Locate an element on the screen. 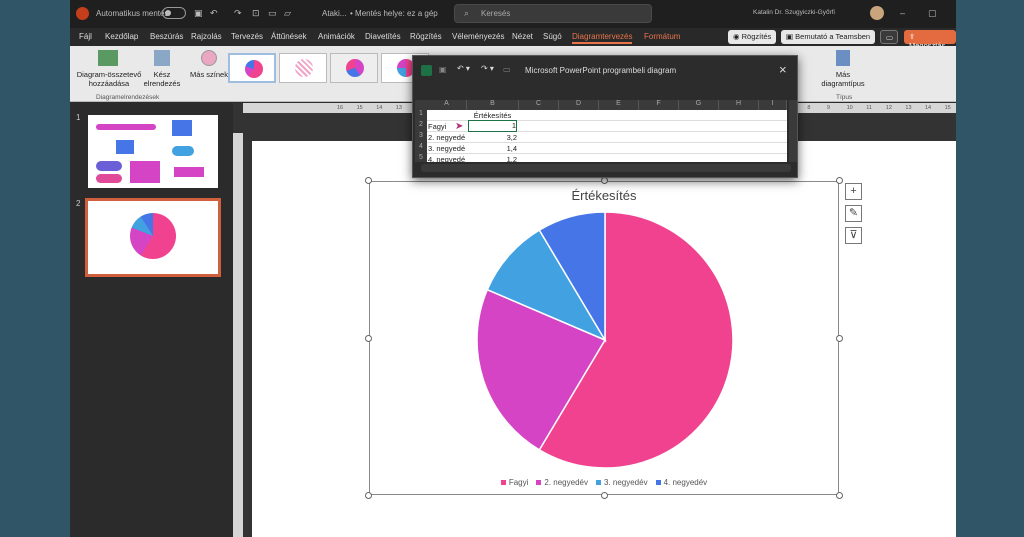 The width and height of the screenshot is (1024, 537). minimize-icon: – is located at coordinates (905, 13).